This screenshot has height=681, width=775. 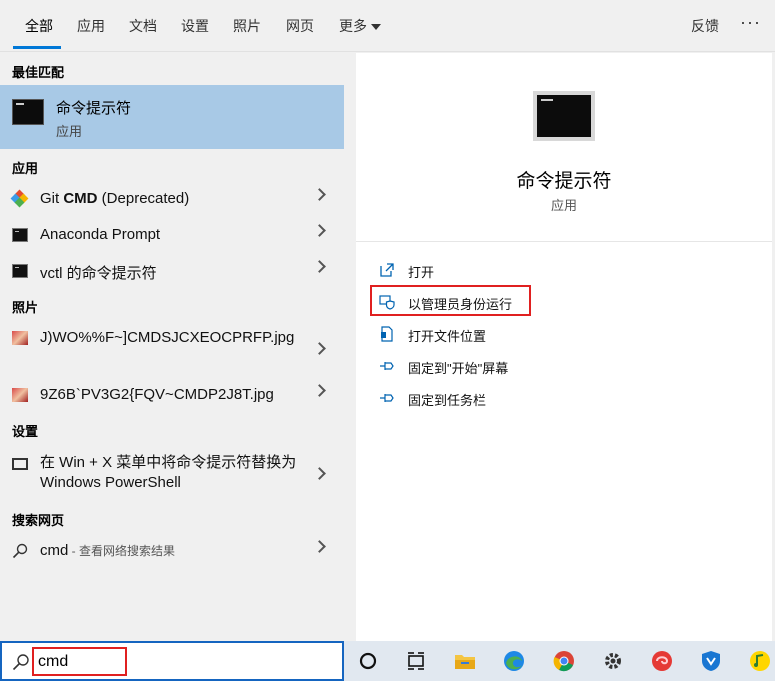 I want to click on tab-settings: 设置, so click(x=195, y=26).